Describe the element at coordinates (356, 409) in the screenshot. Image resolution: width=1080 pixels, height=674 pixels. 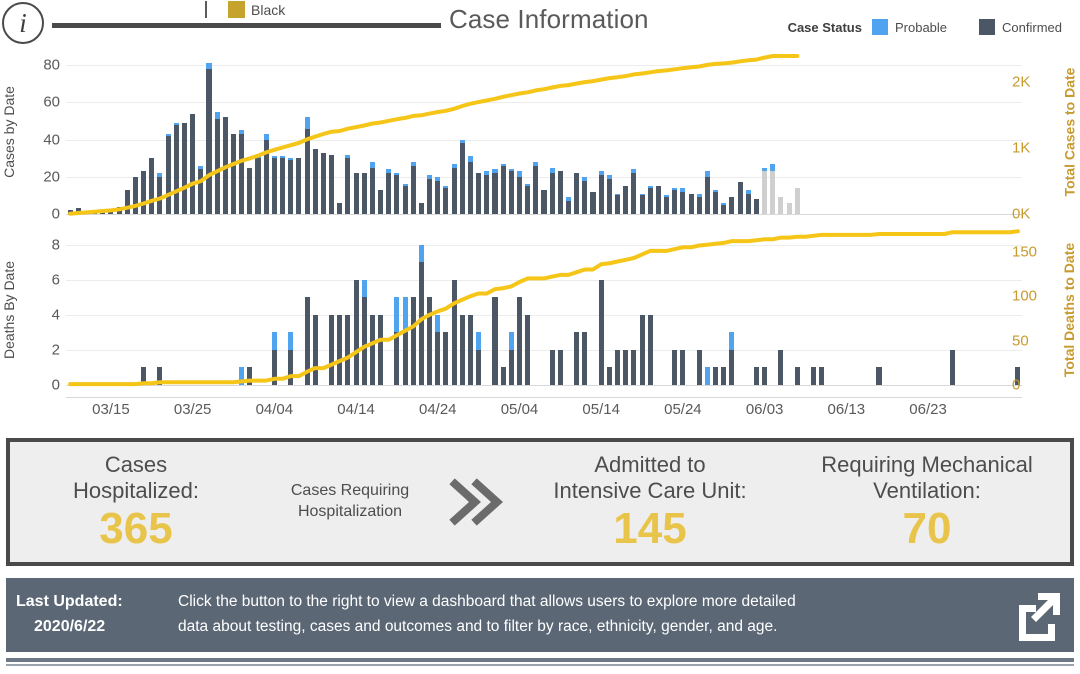
I see `x-axis-tick-label: 04/14` at that location.